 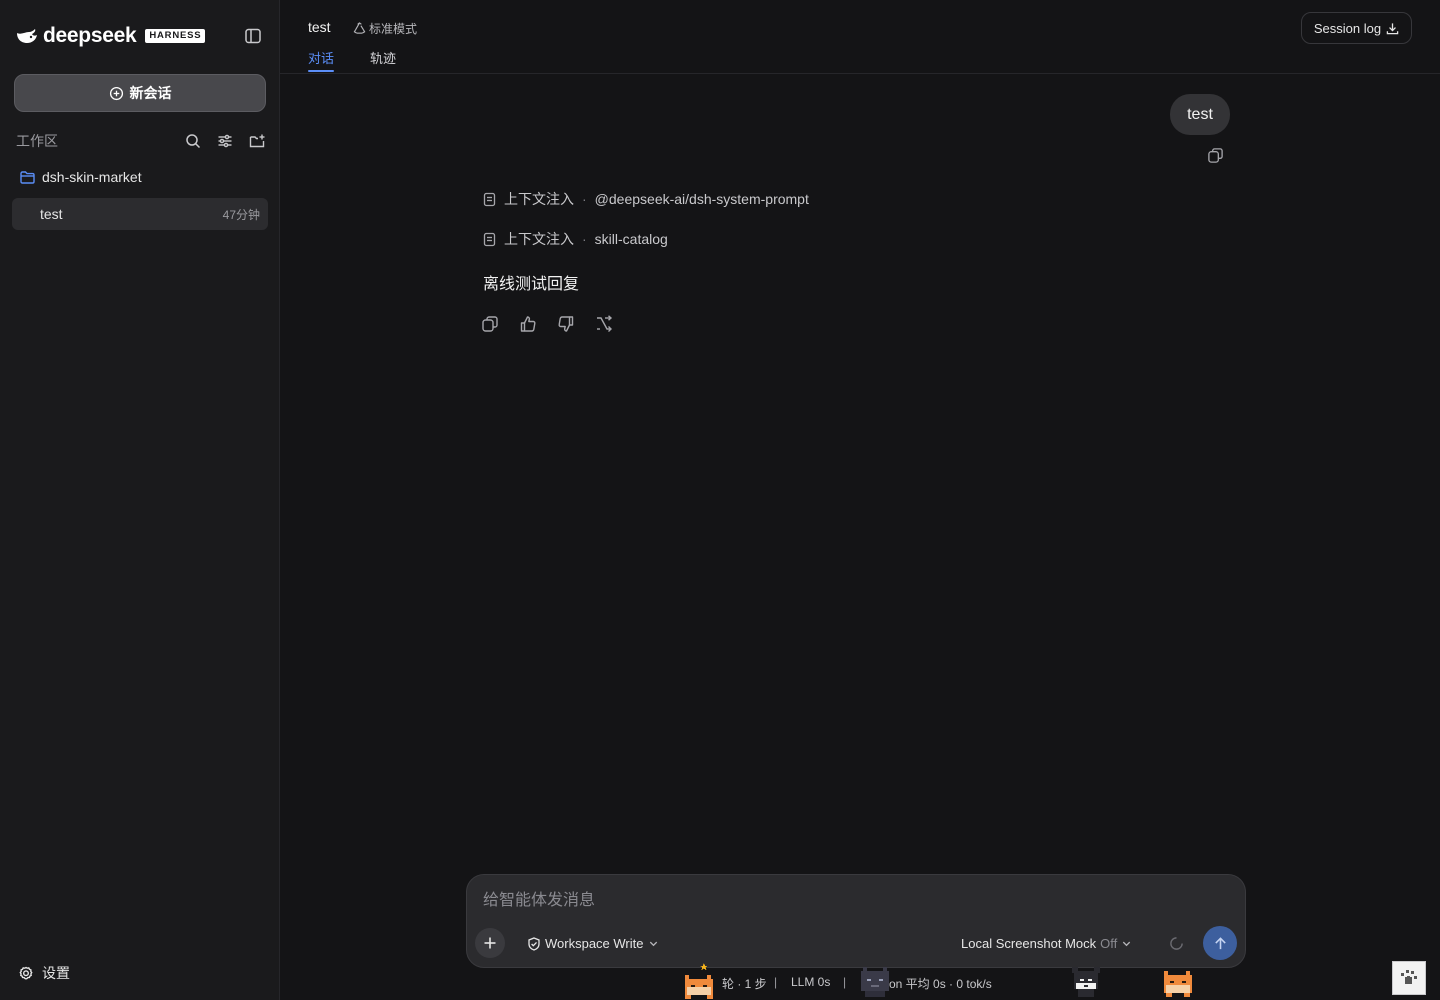 I want to click on recycle-icon, so click(x=359, y=28).